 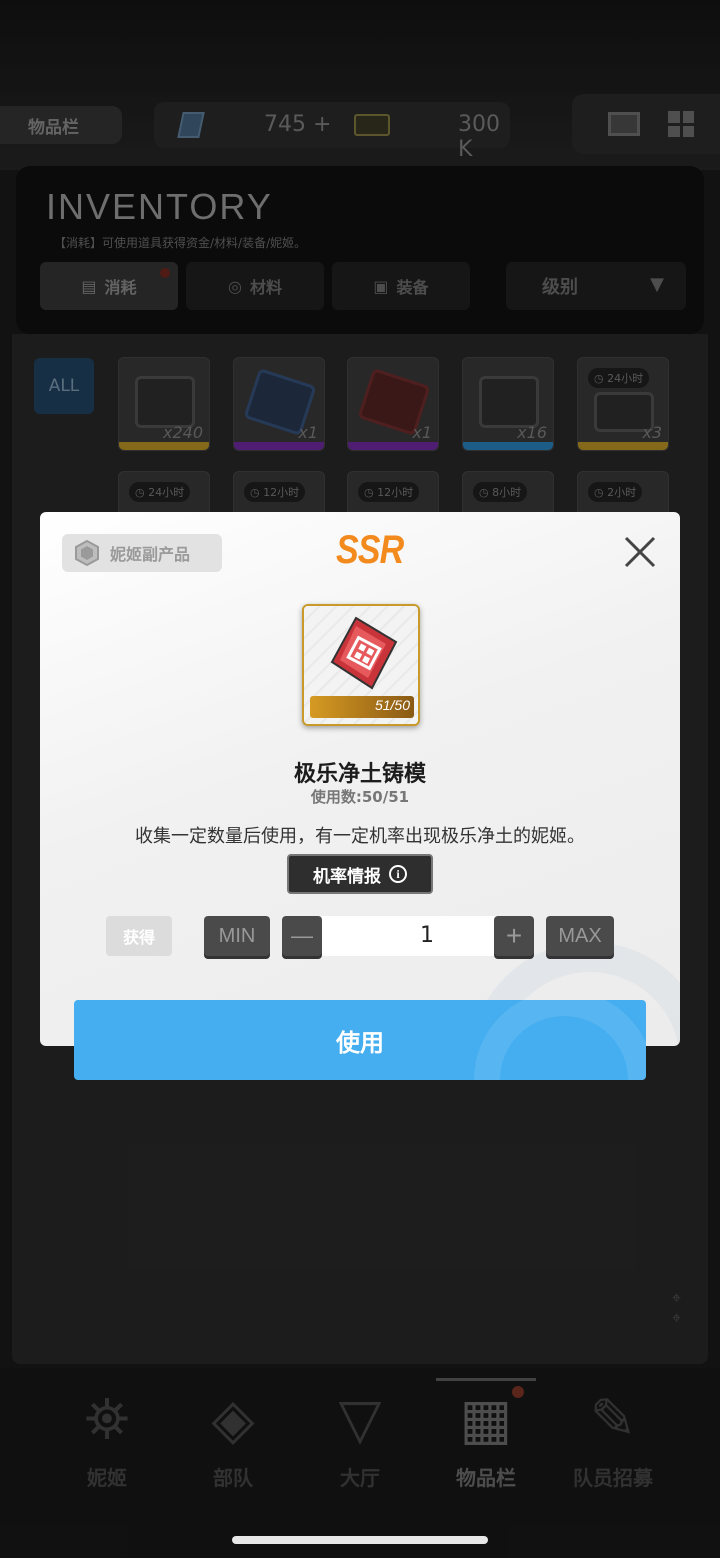 I want to click on category-badge: 妮姬副产品, so click(x=142, y=553).